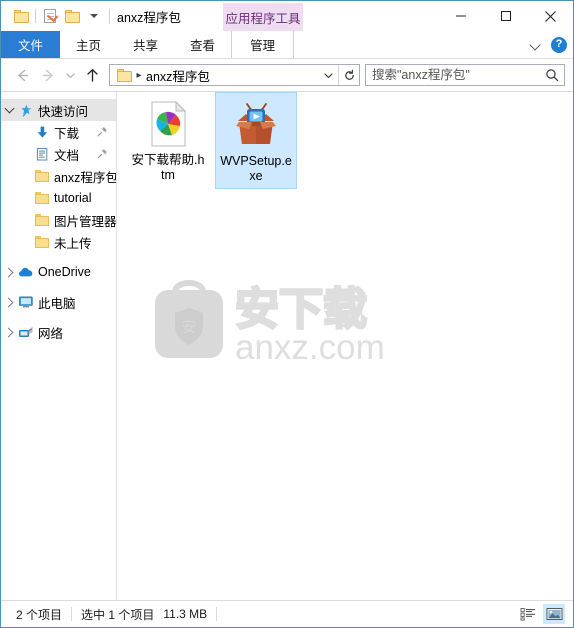  What do you see at coordinates (124, 75) in the screenshot?
I see `breadcrumb-folder-icon` at bounding box center [124, 75].